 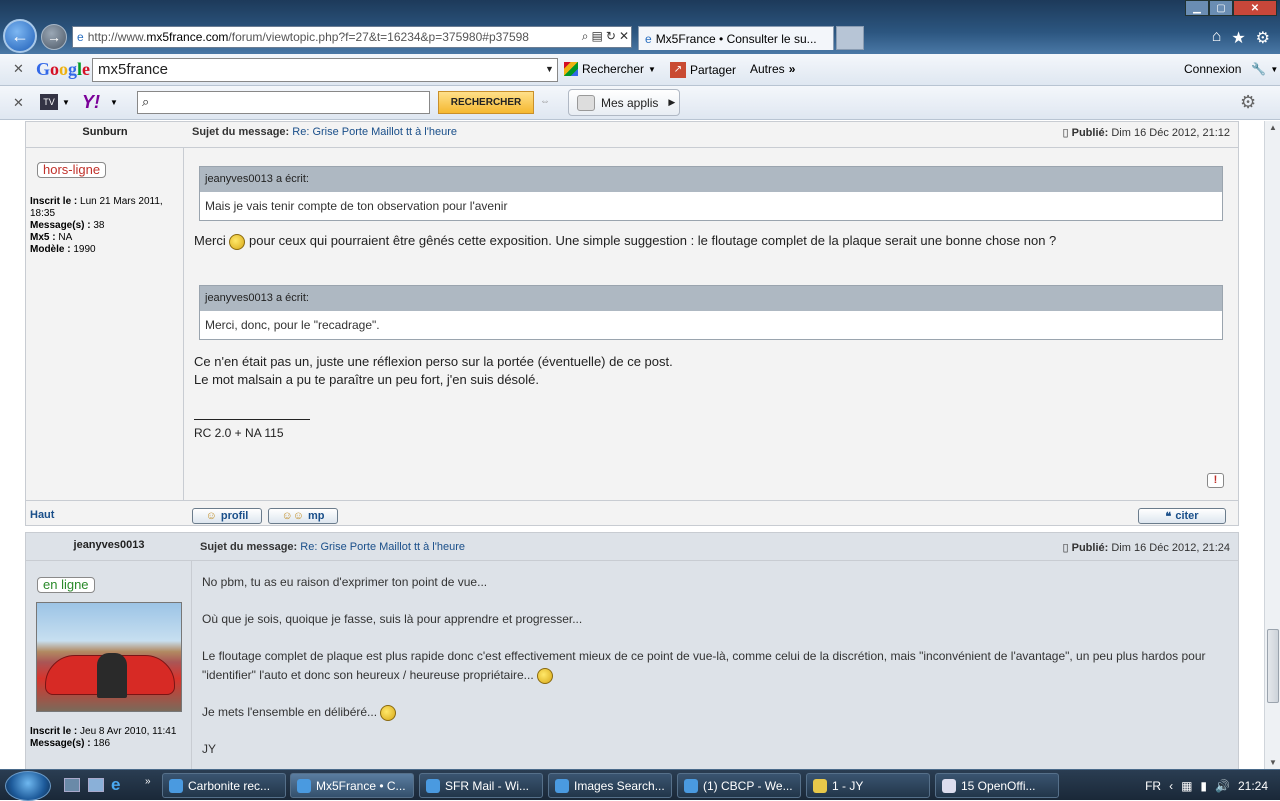 I want to click on close-button: ✕, so click(x=1255, y=8).